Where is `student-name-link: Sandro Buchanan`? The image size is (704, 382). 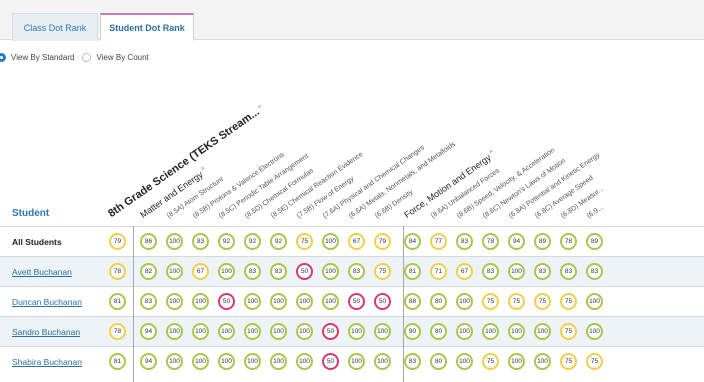
student-name-link: Sandro Buchanan is located at coordinates (46, 332).